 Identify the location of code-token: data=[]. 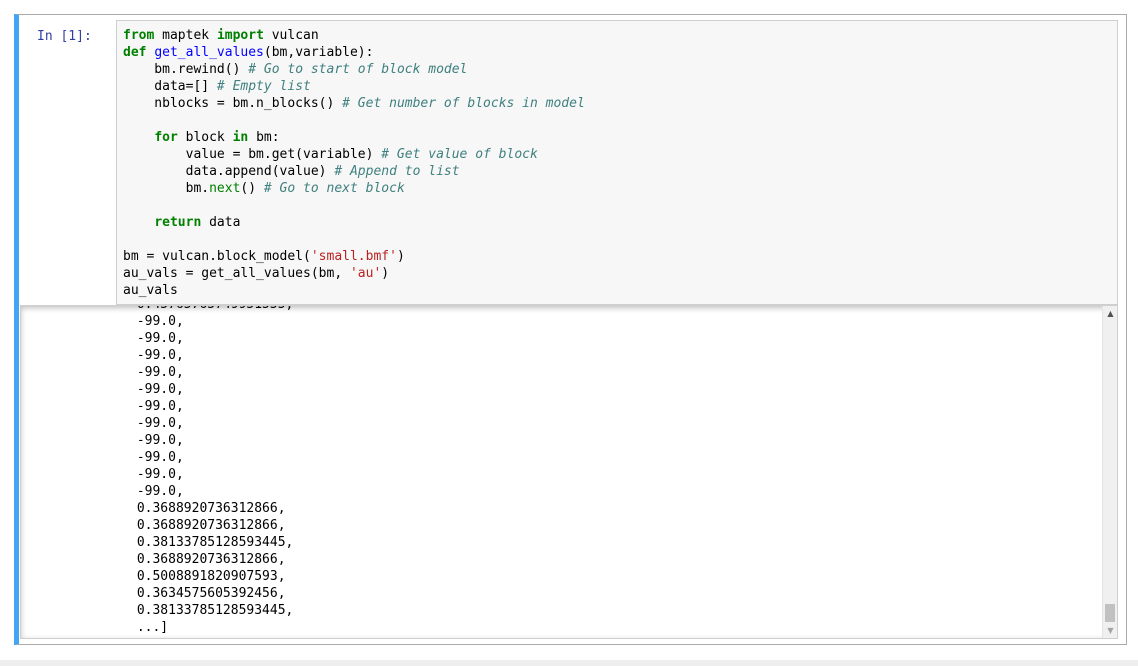
(170, 86).